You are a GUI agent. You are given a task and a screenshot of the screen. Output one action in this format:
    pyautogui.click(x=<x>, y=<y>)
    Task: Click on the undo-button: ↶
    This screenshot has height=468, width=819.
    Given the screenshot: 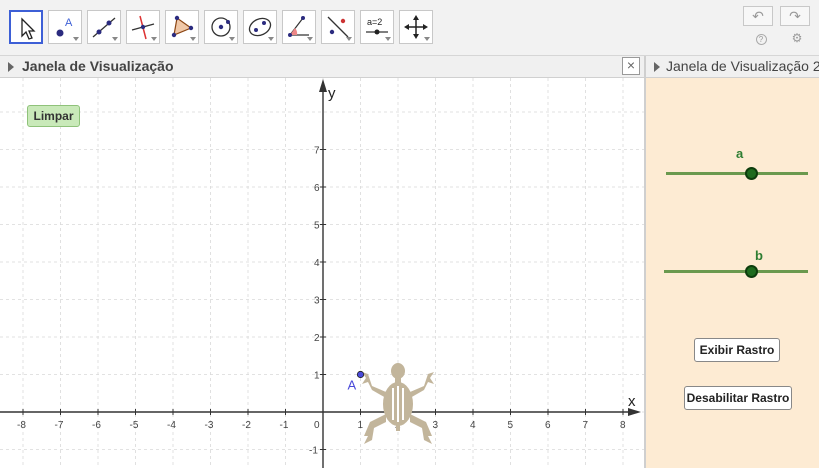 What is the action you would take?
    pyautogui.click(x=758, y=16)
    